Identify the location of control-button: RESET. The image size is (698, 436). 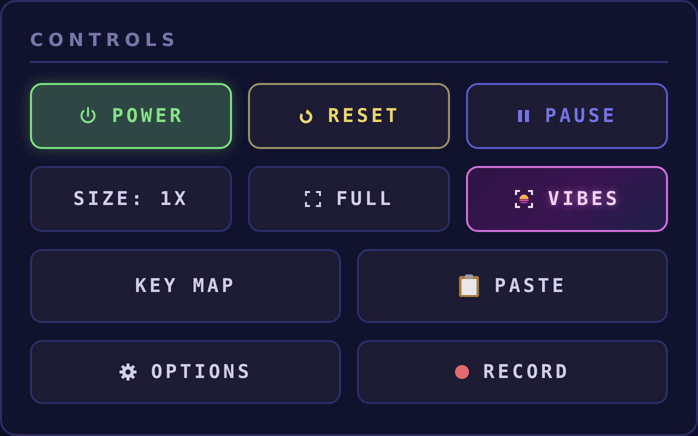
(349, 116).